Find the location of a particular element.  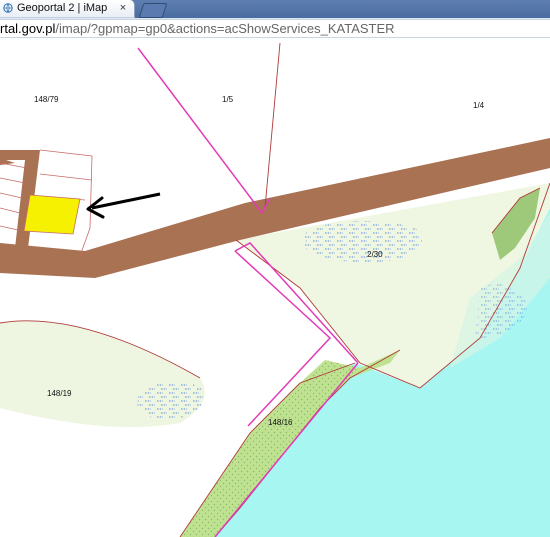

tab-title: Geoportal 2 | iMap is located at coordinates (62, 8).